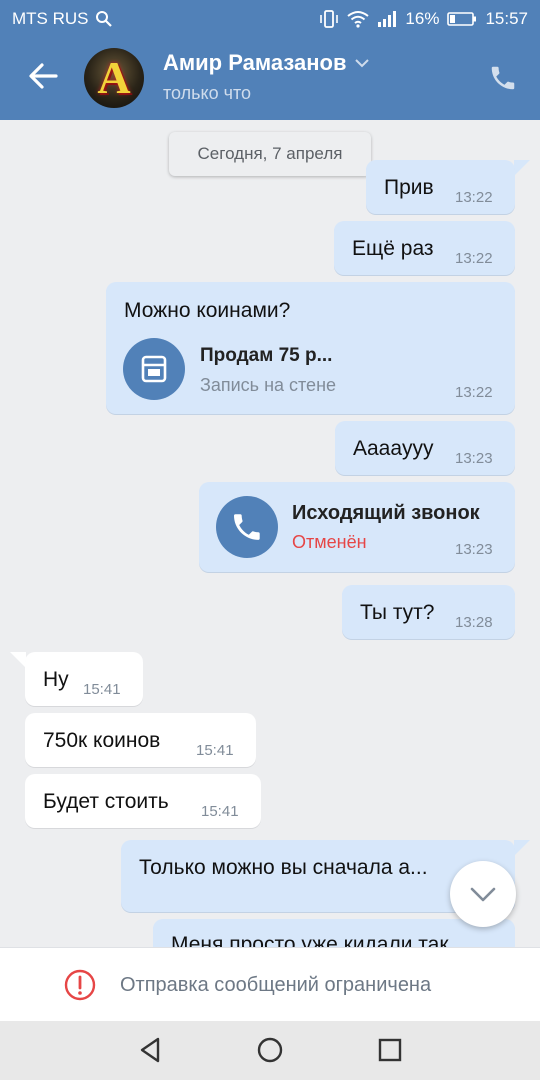  I want to click on back-arrow-icon, so click(44, 76).